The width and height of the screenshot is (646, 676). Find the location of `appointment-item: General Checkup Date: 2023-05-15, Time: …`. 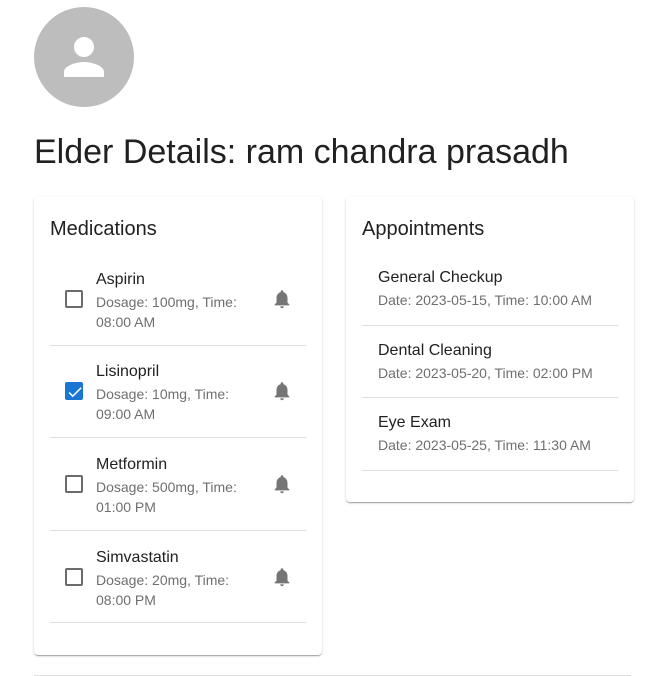

appointment-item: General Checkup Date: 2023-05-15, Time: … is located at coordinates (490, 289).